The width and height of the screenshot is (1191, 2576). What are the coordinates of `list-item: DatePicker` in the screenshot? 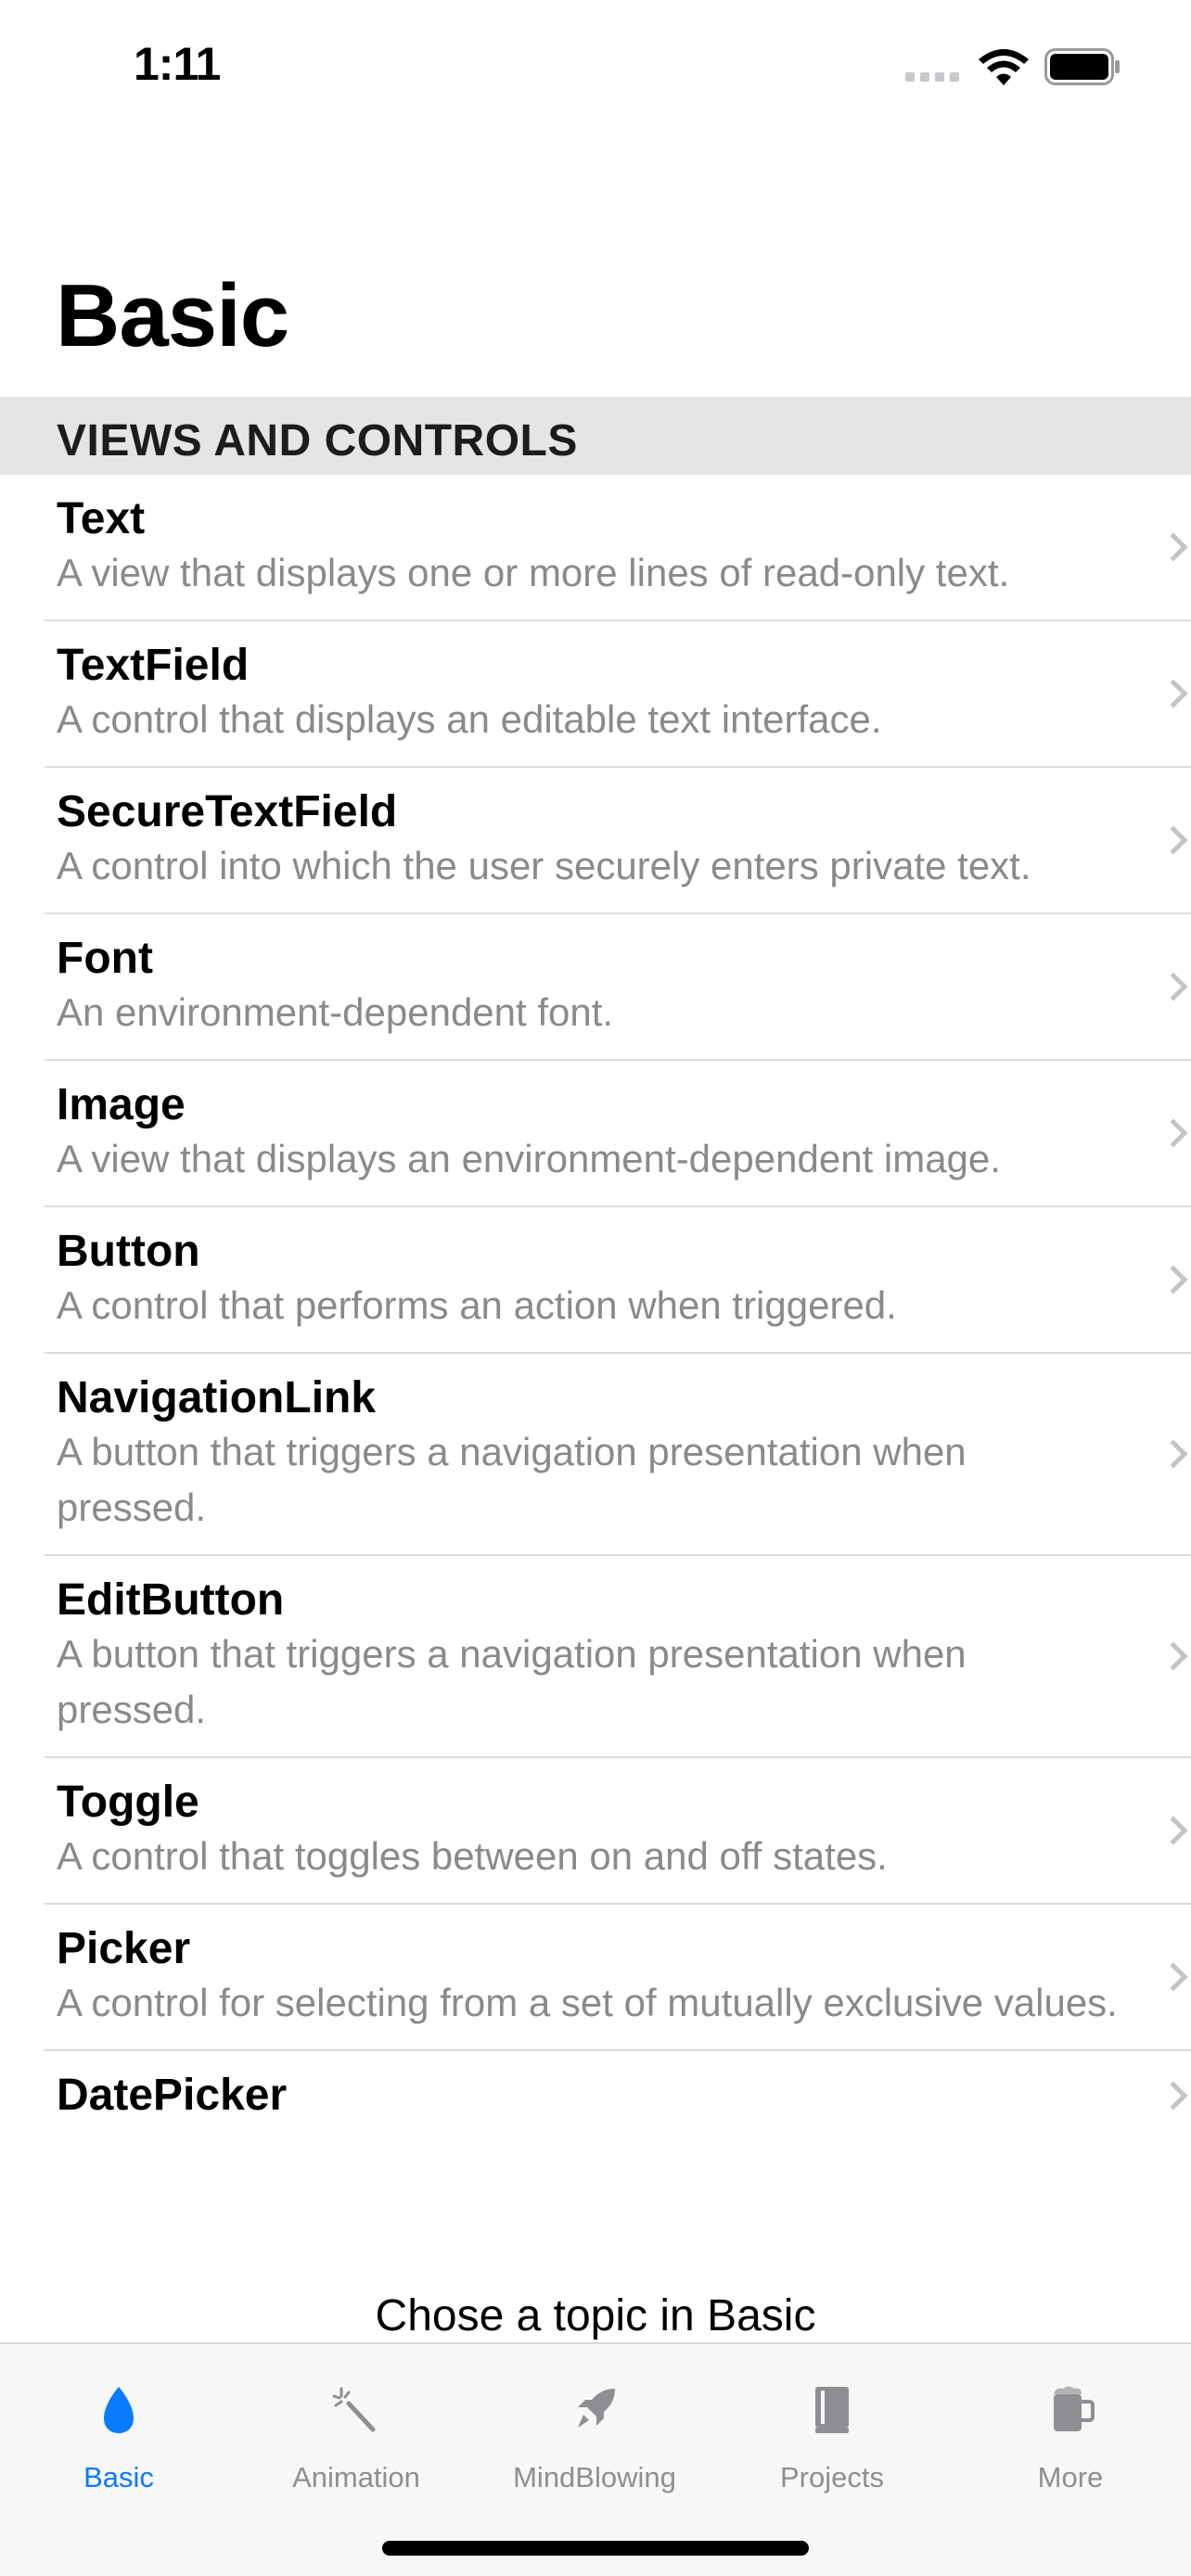 It's located at (618, 2096).